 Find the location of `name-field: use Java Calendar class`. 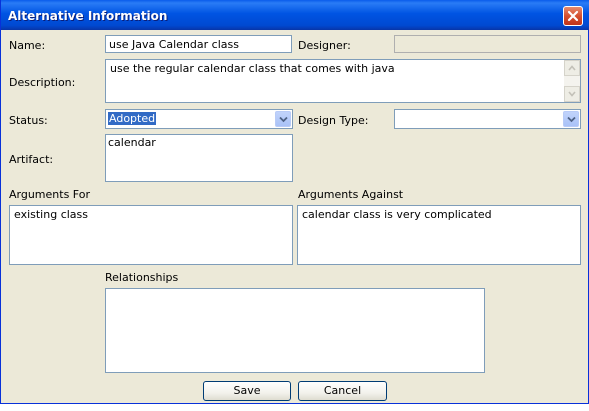

name-field: use Java Calendar class is located at coordinates (198, 44).